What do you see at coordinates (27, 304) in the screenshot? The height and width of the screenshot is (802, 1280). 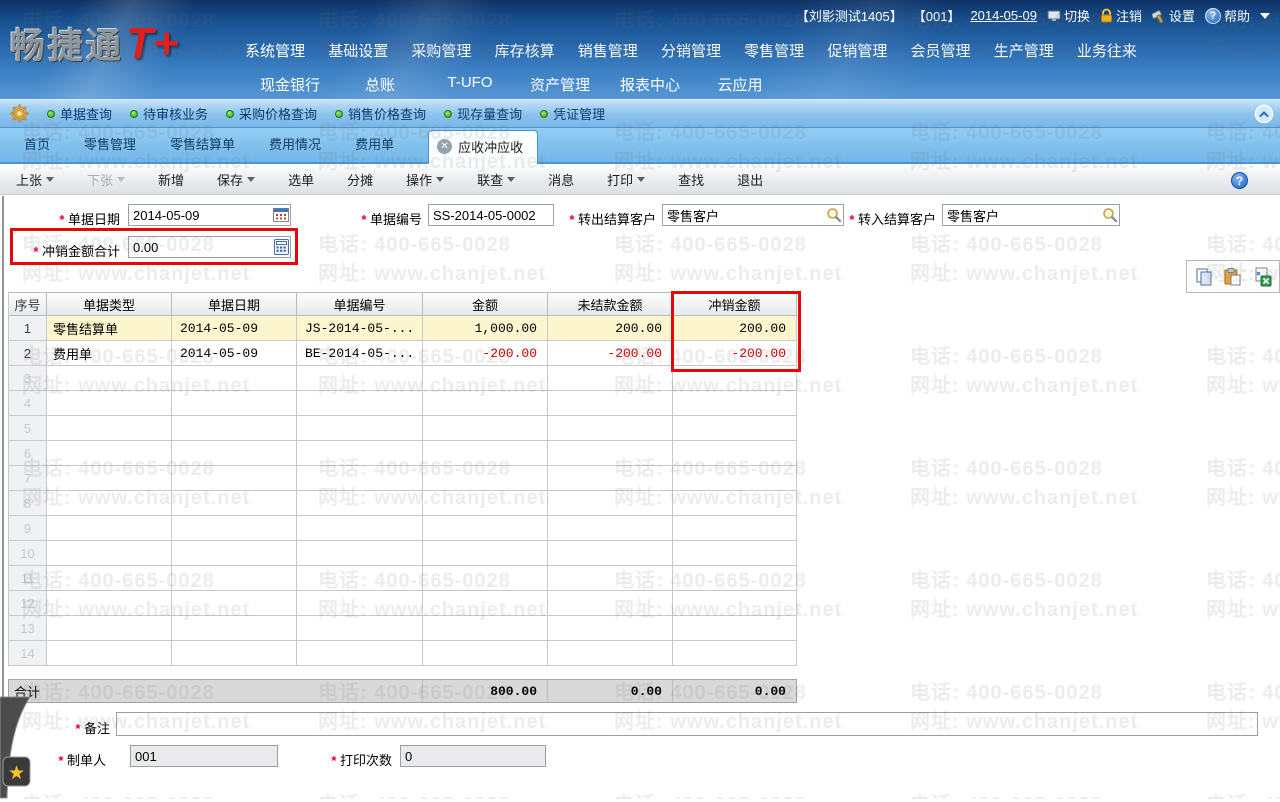 I see `table-header-cell: 序号` at bounding box center [27, 304].